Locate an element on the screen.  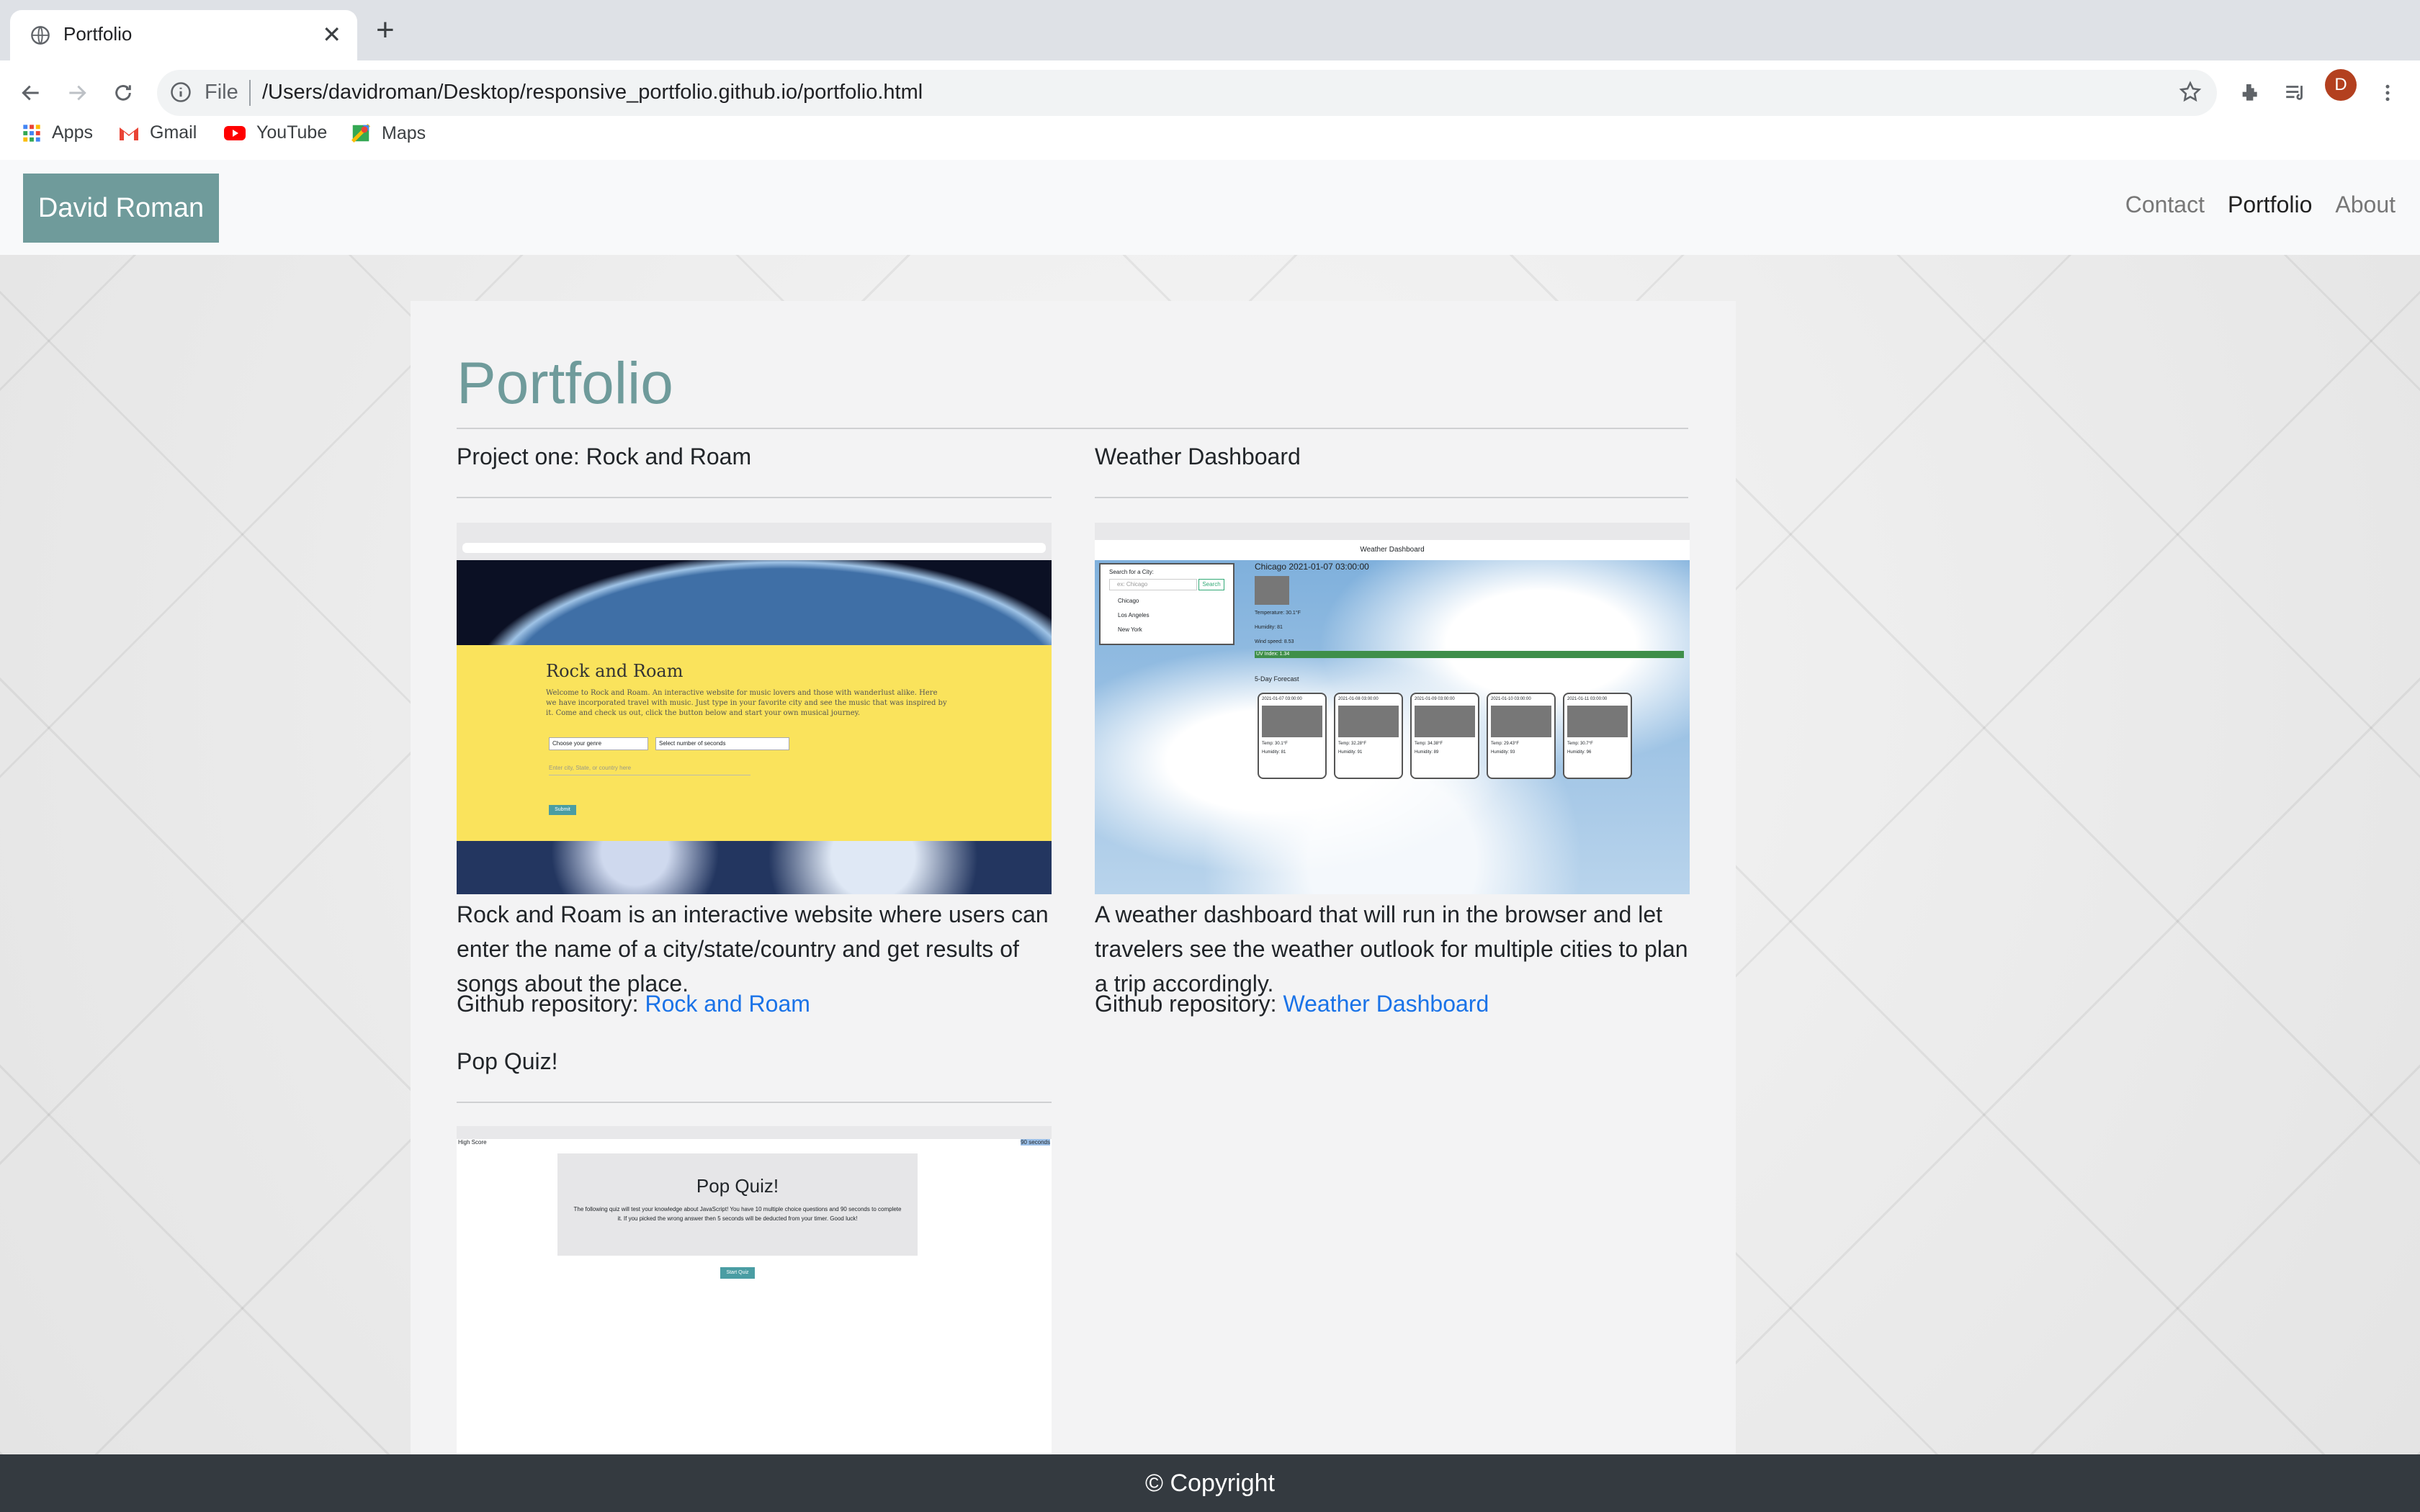
more-menu-icon is located at coordinates (2388, 93).